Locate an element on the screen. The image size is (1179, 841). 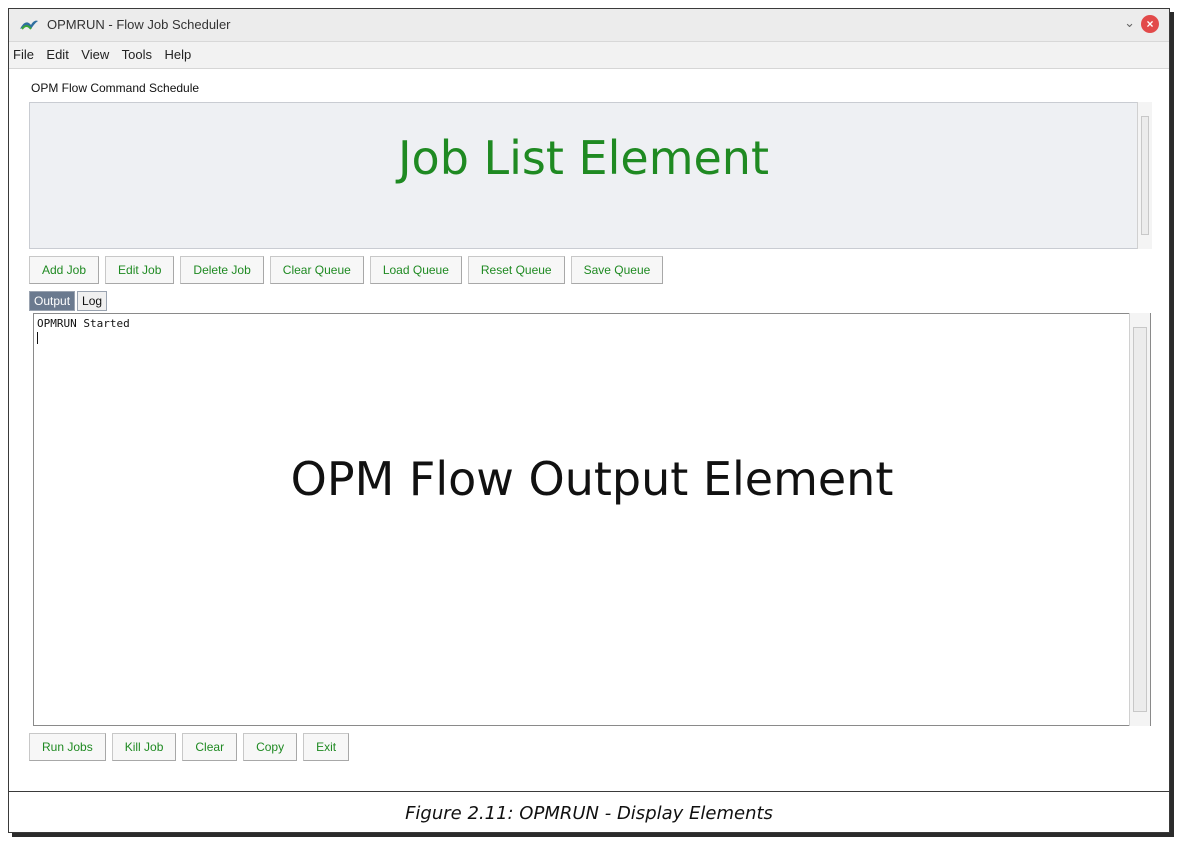
output-text: OPMRUN Started is located at coordinates (83, 323).